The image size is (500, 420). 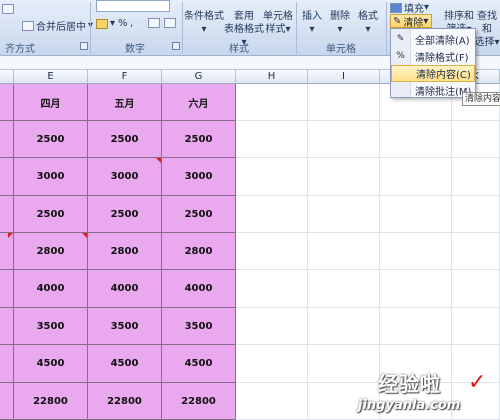 What do you see at coordinates (341, 49) in the screenshot?
I see `cells-group-label: 单元格` at bounding box center [341, 49].